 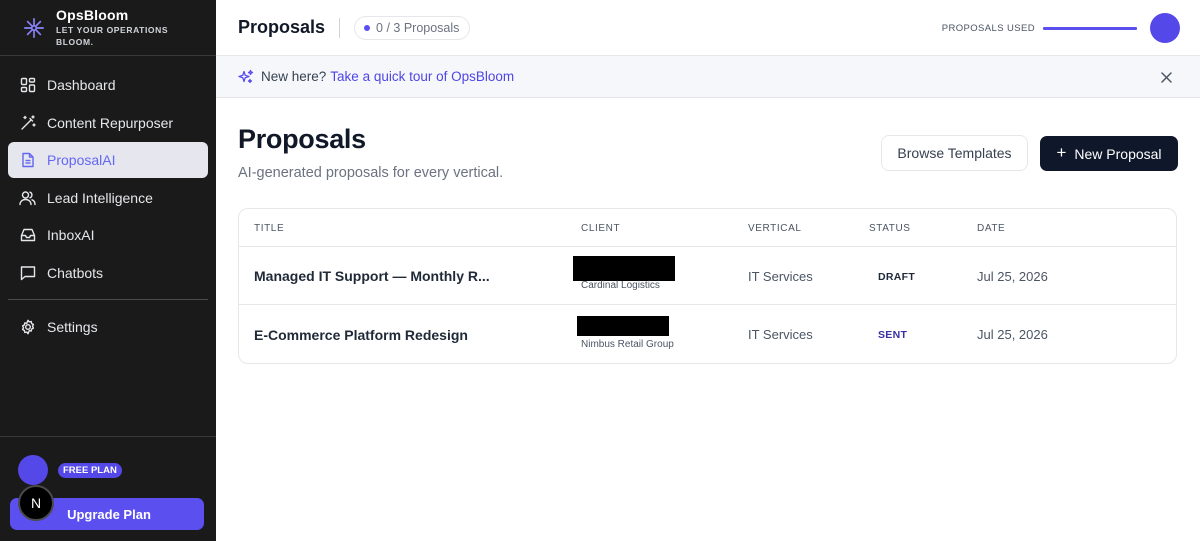 I want to click on usage-progress-fill, so click(x=1090, y=28).